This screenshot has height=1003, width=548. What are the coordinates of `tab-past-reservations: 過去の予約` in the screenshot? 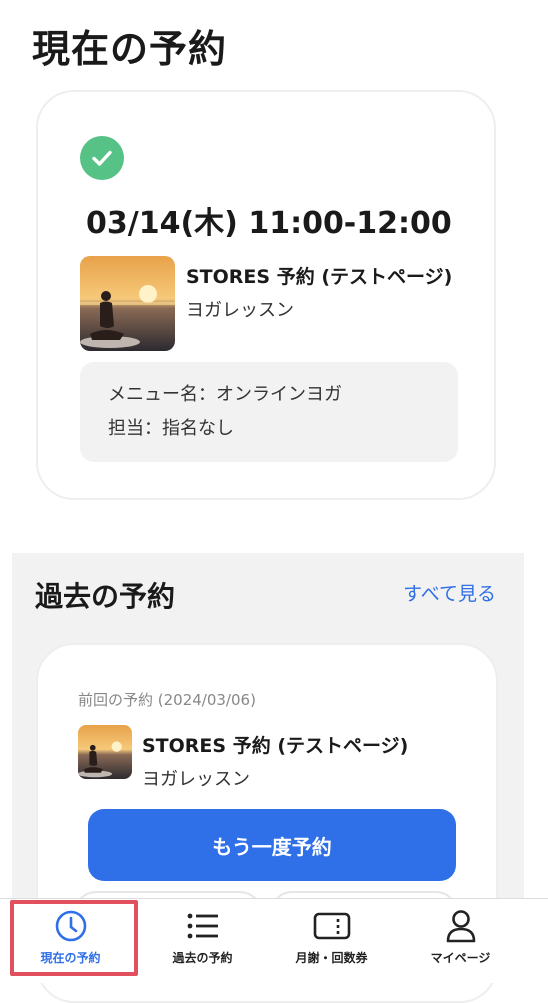 It's located at (202, 941).